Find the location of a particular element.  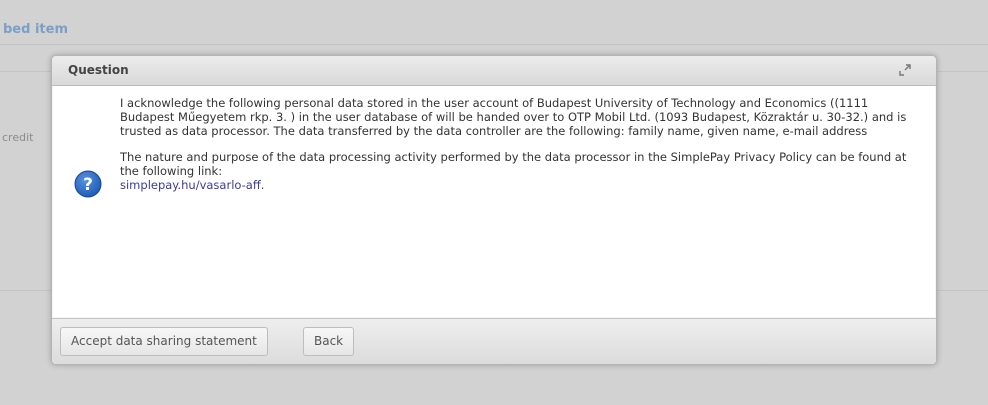

back-button: Back is located at coordinates (329, 341).